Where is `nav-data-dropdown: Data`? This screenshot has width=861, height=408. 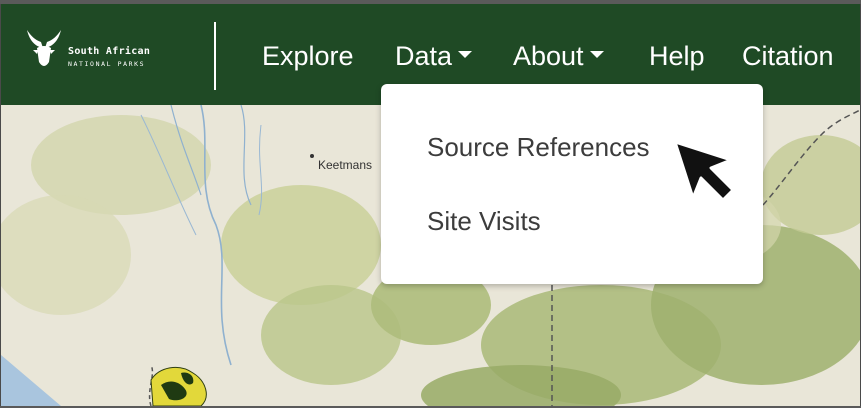 nav-data-dropdown: Data is located at coordinates (434, 56).